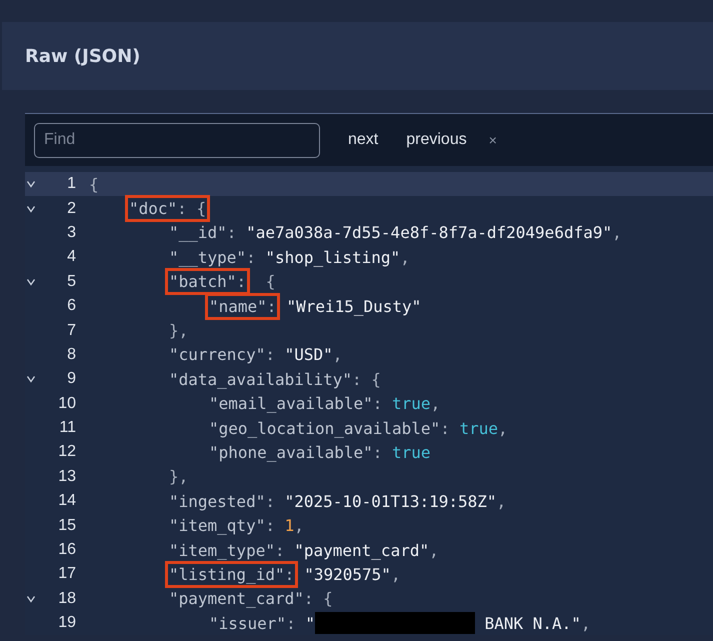 The image size is (713, 641). What do you see at coordinates (217, 501) in the screenshot?
I see `json-key: "ingested"` at bounding box center [217, 501].